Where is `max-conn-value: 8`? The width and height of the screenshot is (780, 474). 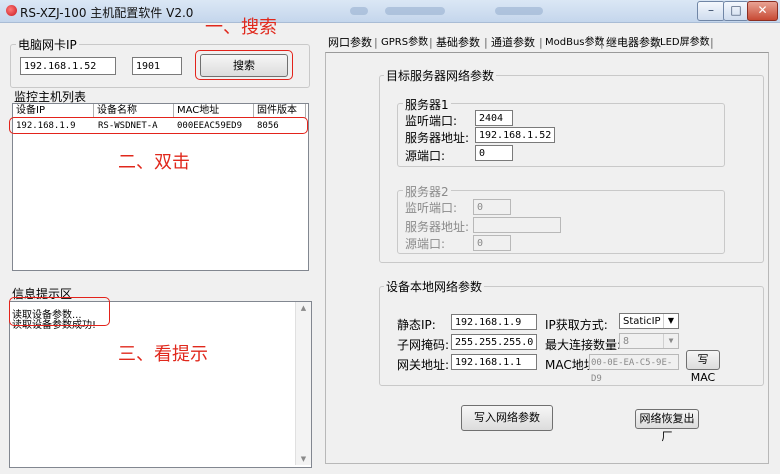
max-conn-value: 8 is located at coordinates (626, 341).